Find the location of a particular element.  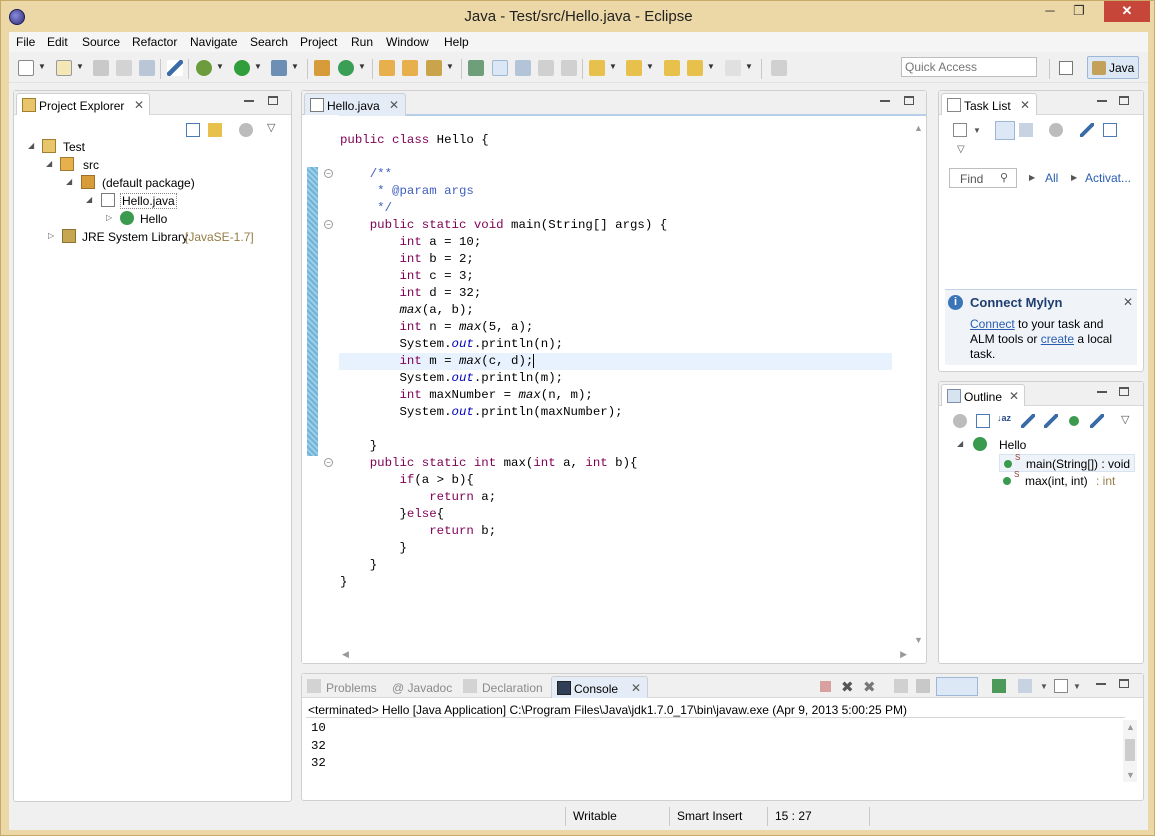

debug-icon is located at coordinates (204, 68).